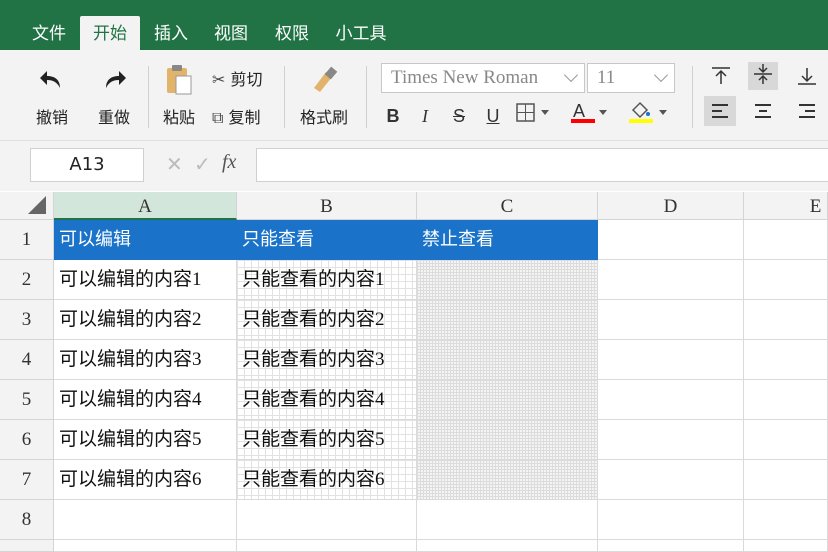 The height and width of the screenshot is (552, 828). Describe the element at coordinates (145, 360) in the screenshot. I see `editable-cell: 可以编辑的内容3` at that location.